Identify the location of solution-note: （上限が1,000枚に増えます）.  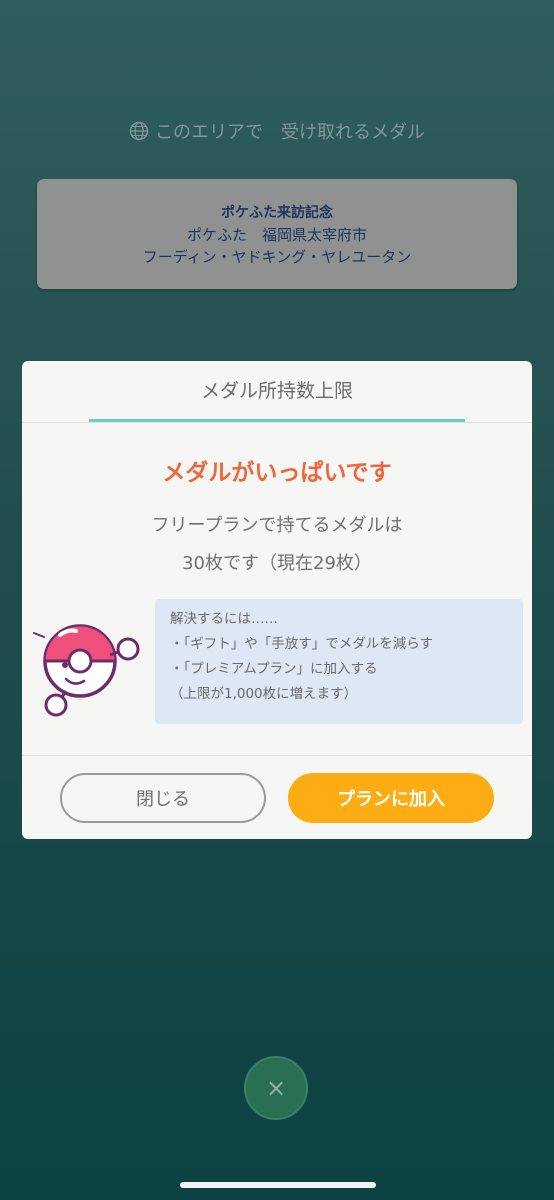
(264, 694).